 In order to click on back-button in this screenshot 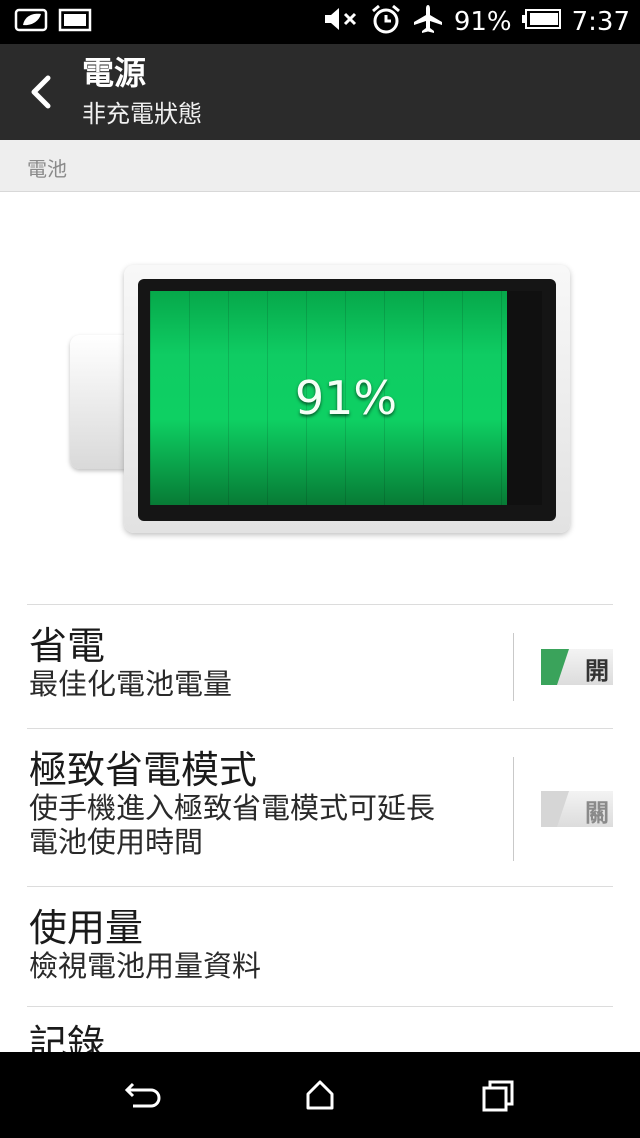, I will do `click(40, 92)`.